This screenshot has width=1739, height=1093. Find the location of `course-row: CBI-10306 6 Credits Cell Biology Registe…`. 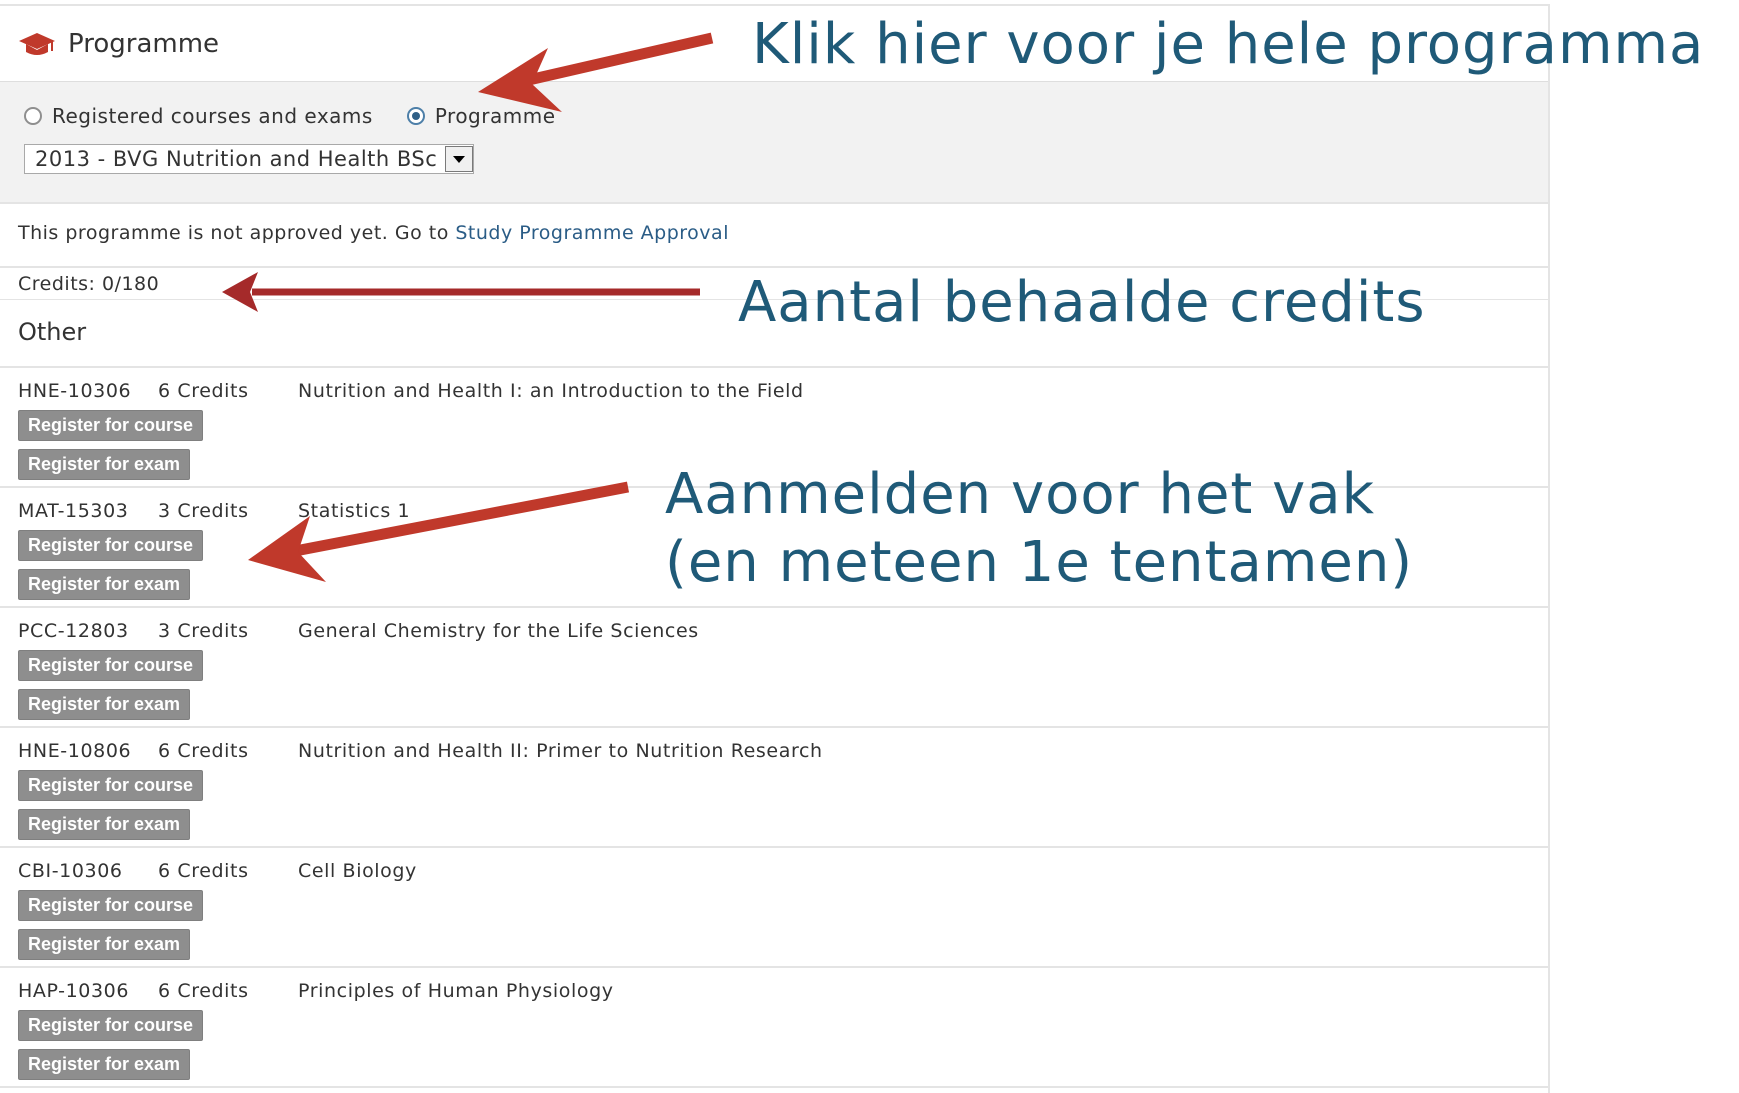

course-row: CBI-10306 6 Credits Cell Biology Registe… is located at coordinates (774, 908).